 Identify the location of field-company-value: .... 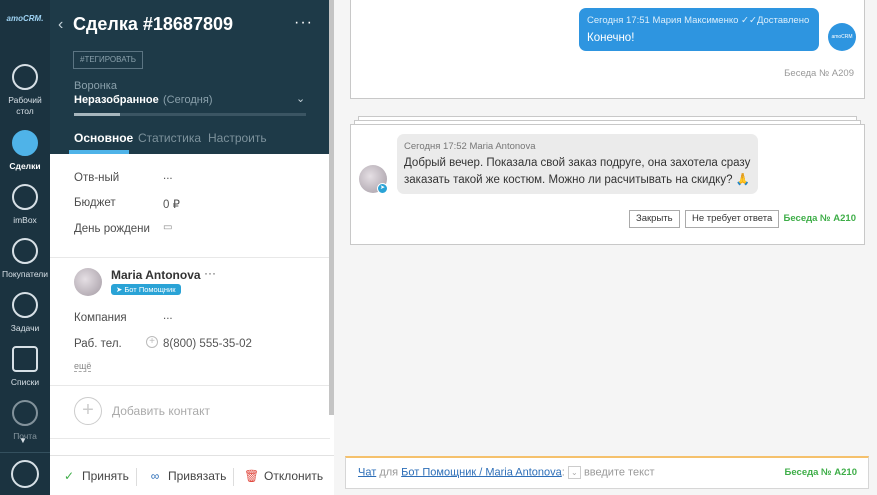
(168, 316).